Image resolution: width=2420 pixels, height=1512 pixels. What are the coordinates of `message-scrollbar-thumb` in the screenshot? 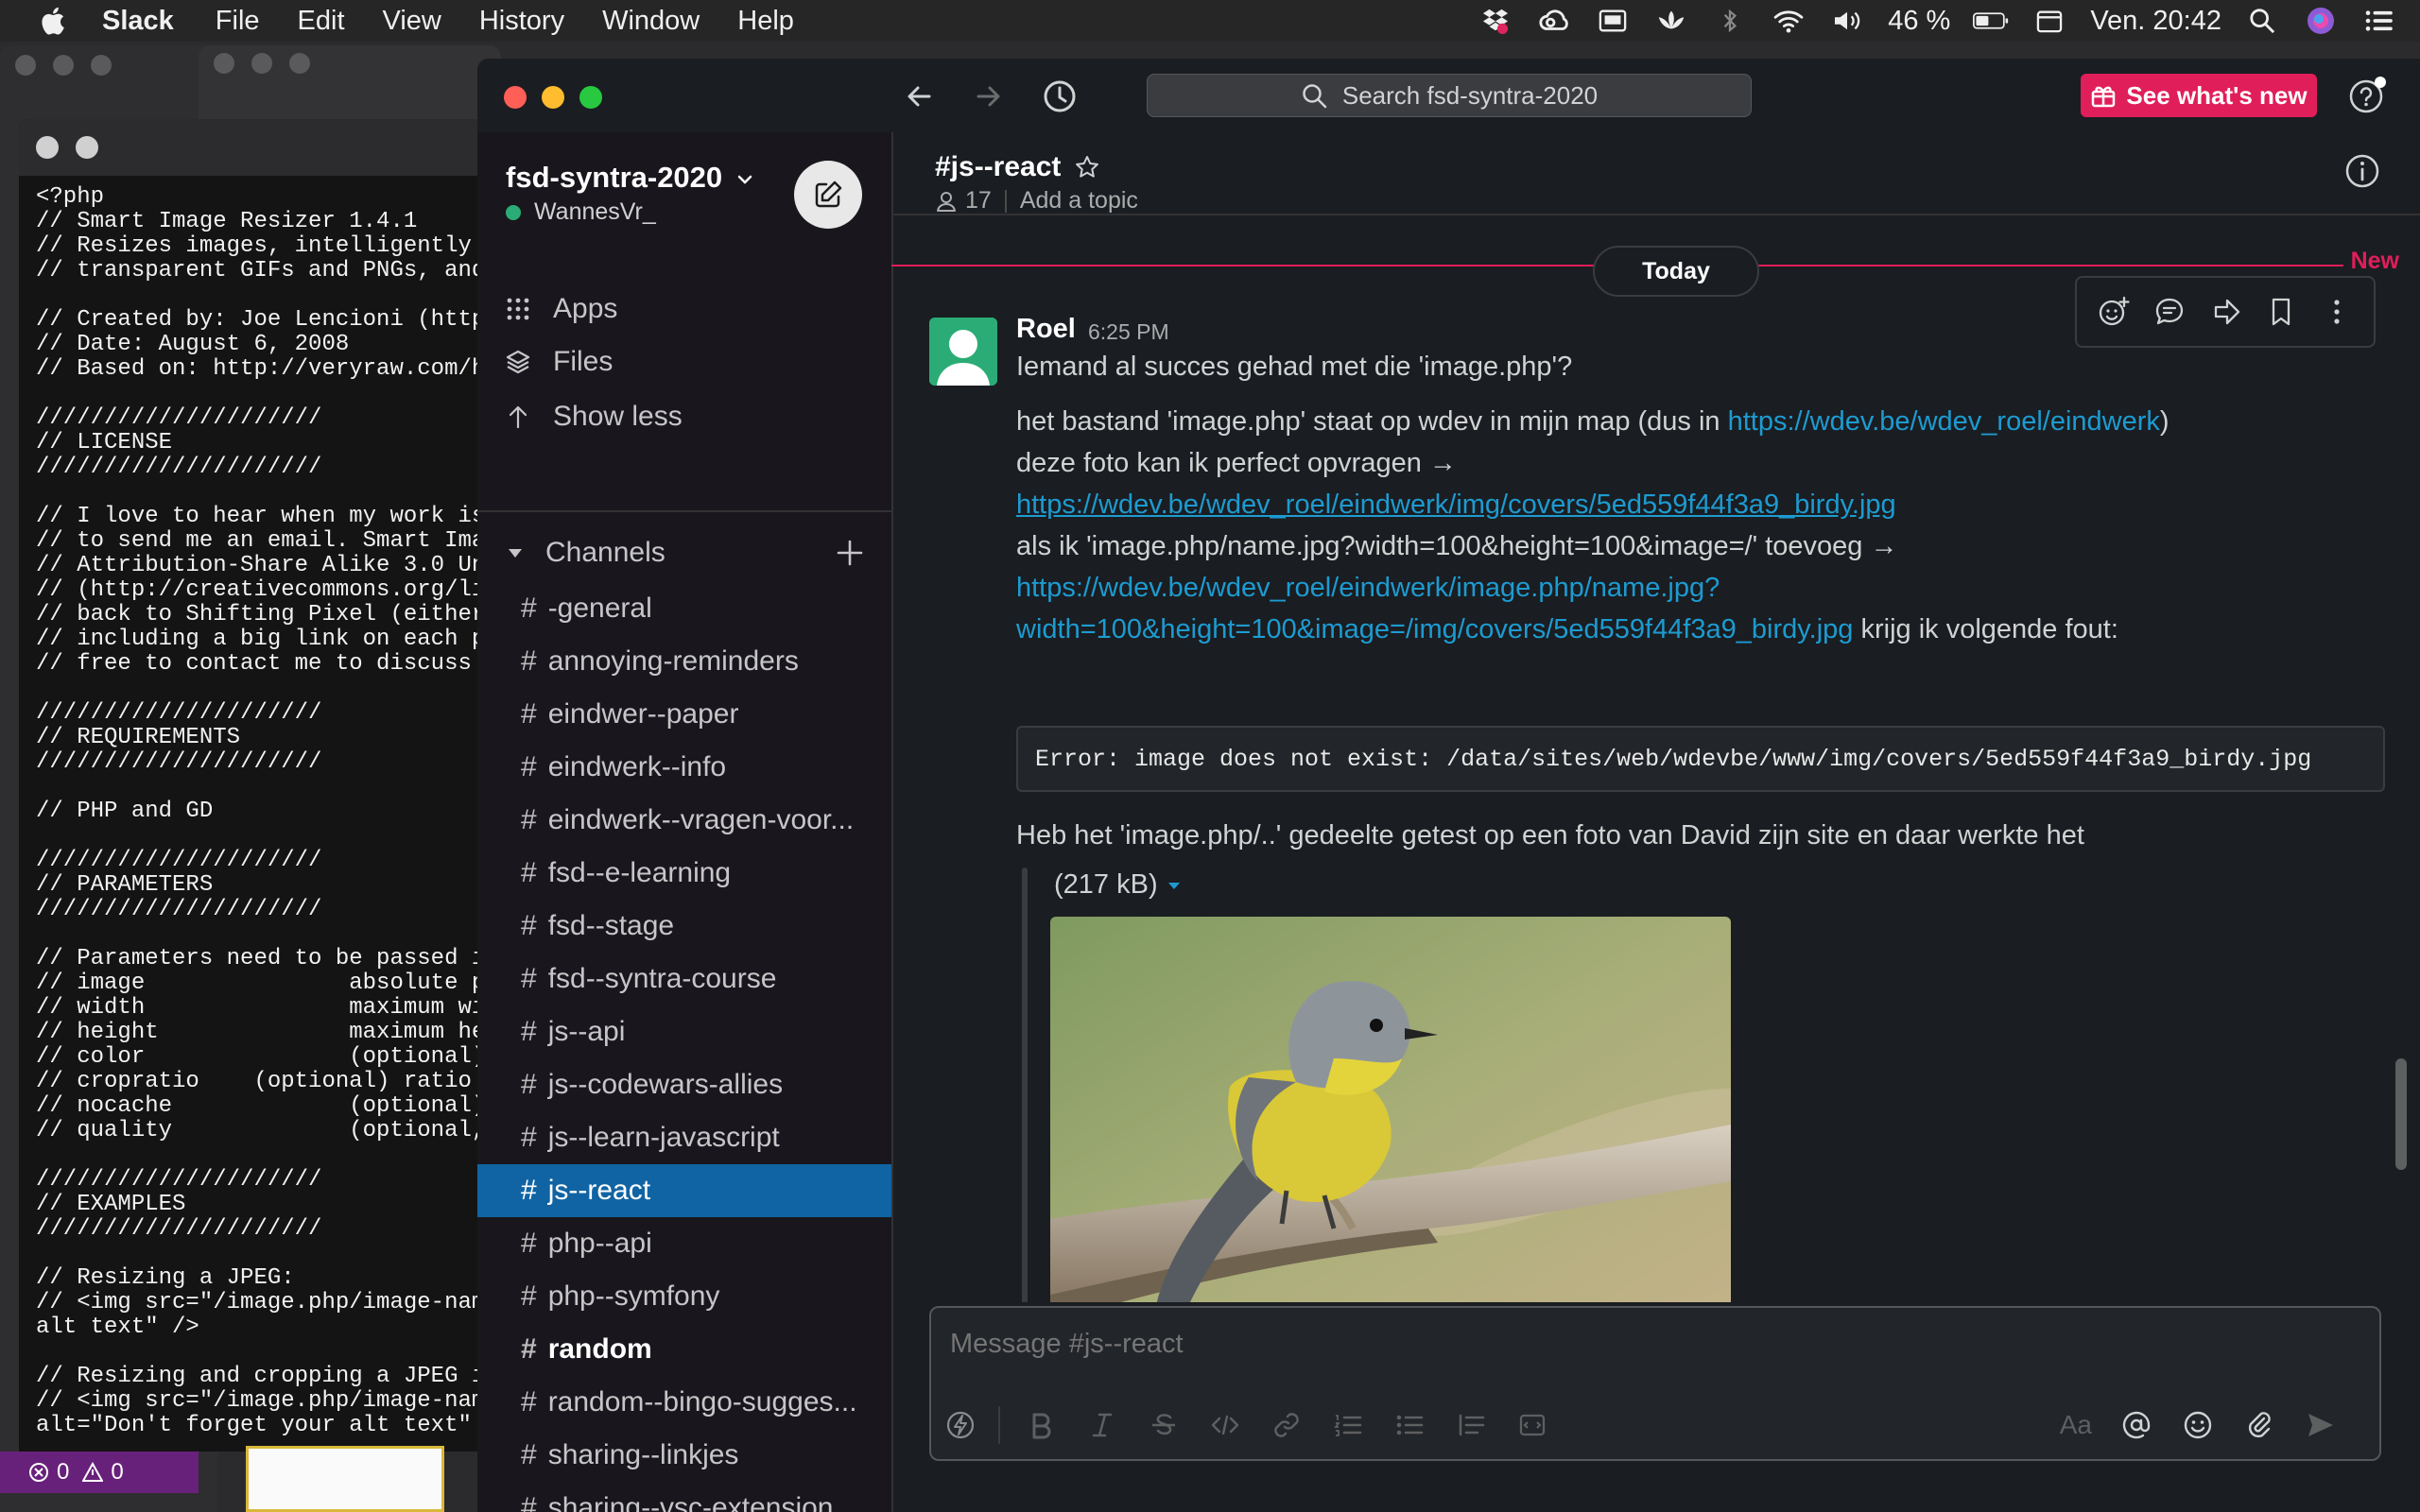 It's located at (2401, 1114).